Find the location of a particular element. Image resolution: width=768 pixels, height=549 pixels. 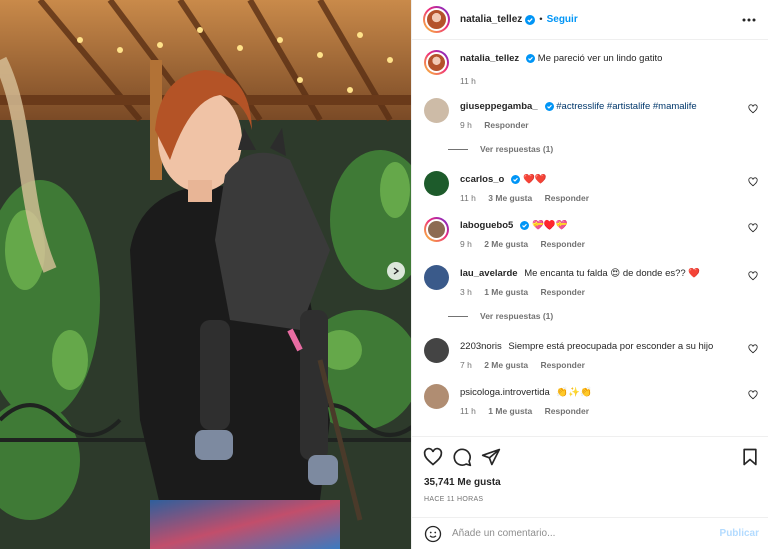

author-avatar-small is located at coordinates (436, 62).